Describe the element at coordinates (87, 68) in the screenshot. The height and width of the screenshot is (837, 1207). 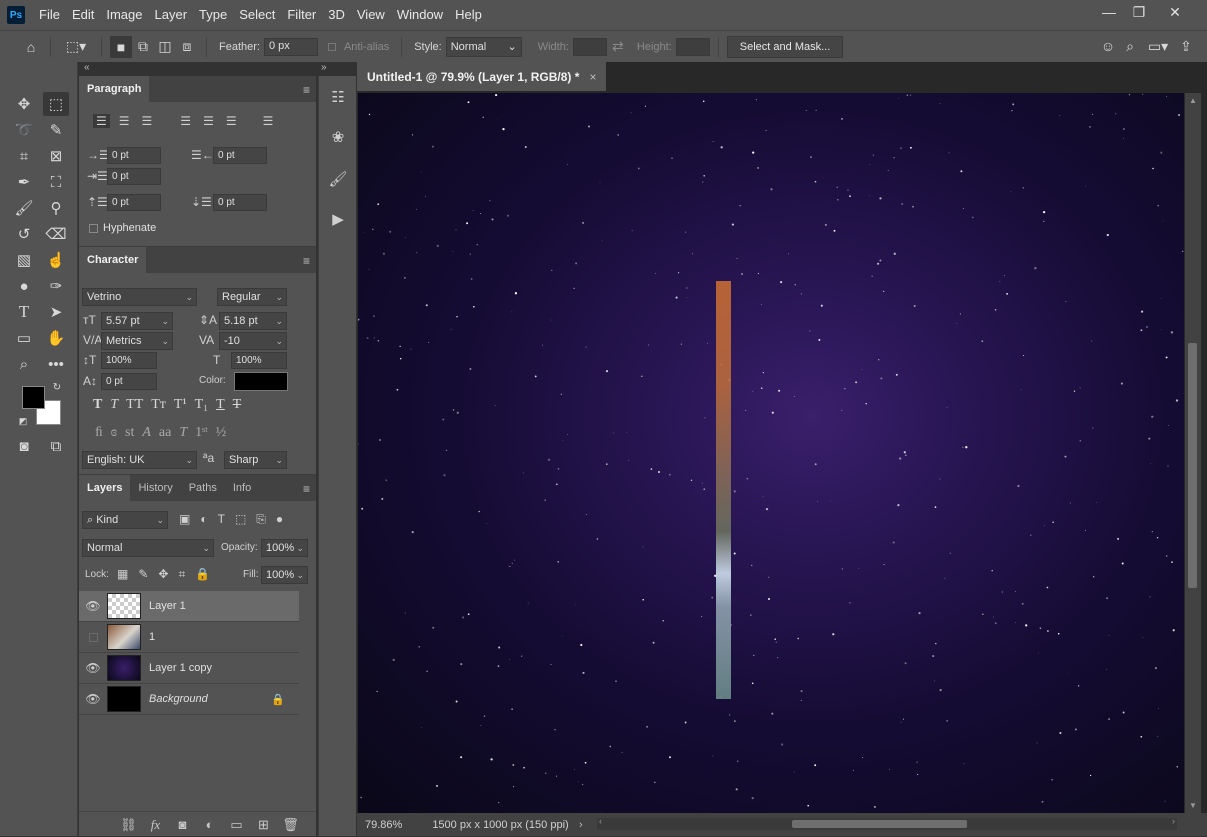
I see `panels-collapse-icon: «` at that location.